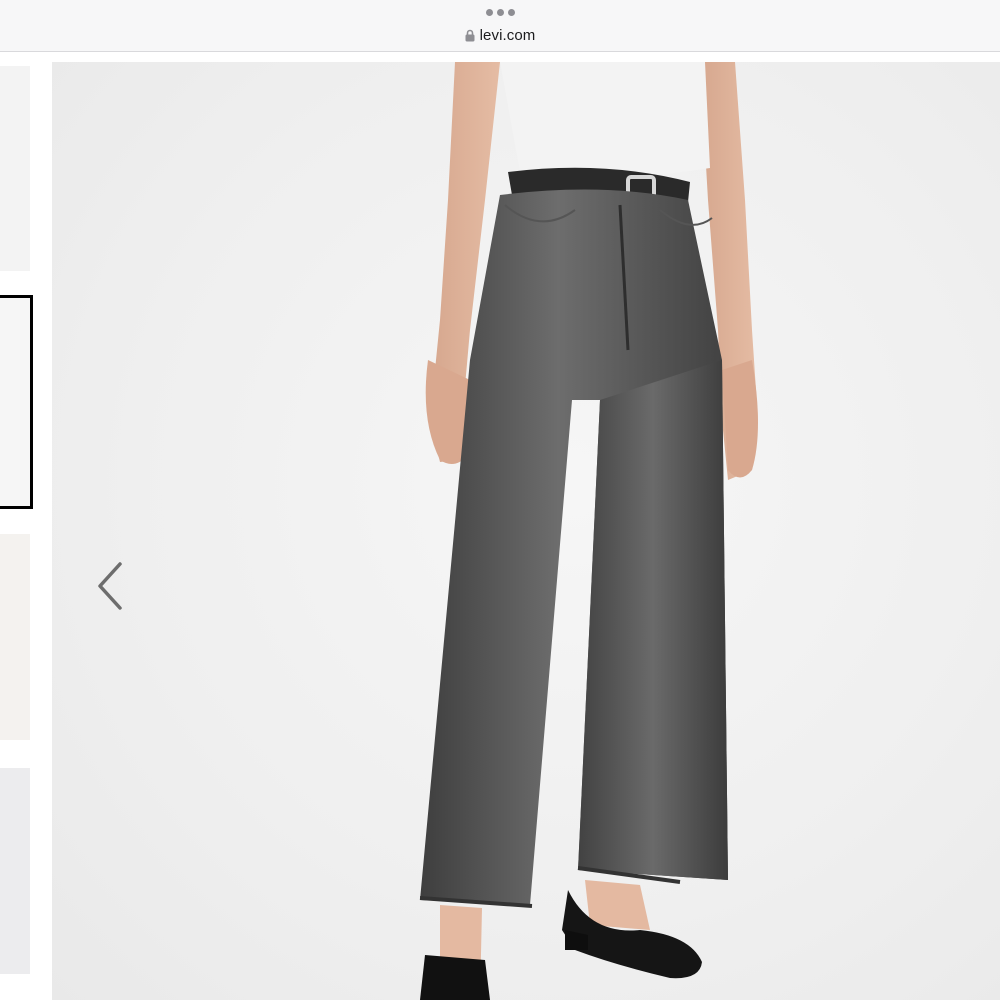 This screenshot has width=1000, height=1000. I want to click on thumbnail-2-selected, so click(16, 402).